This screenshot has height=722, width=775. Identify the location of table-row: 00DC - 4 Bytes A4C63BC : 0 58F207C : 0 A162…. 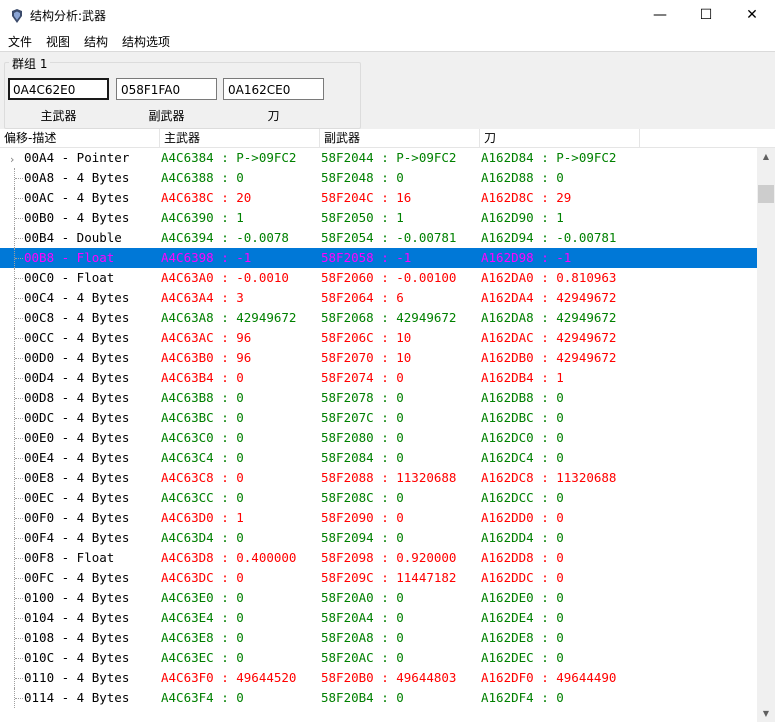
(378, 418).